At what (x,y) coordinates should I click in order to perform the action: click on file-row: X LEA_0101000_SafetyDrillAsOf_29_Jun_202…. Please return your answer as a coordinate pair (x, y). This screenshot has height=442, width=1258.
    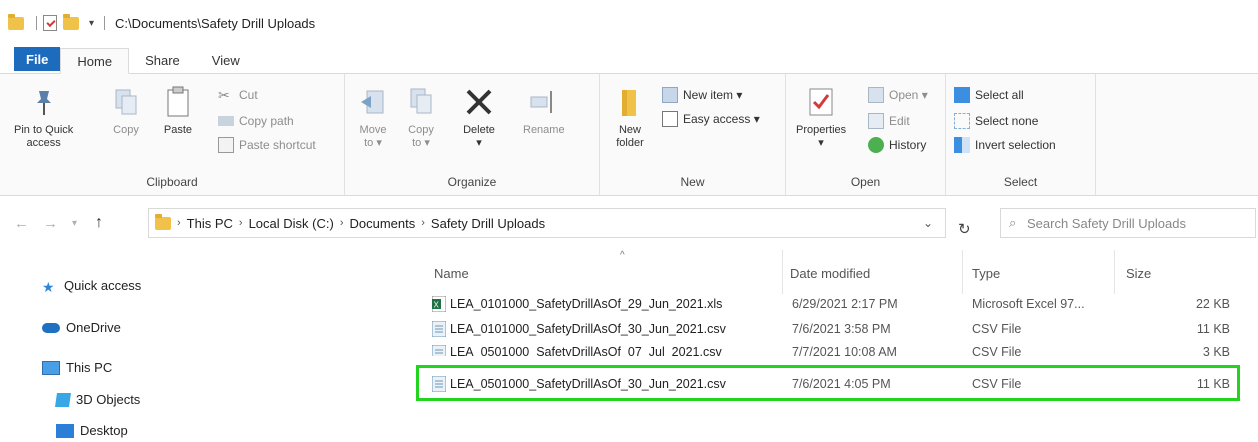
    Looking at the image, I should click on (830, 304).